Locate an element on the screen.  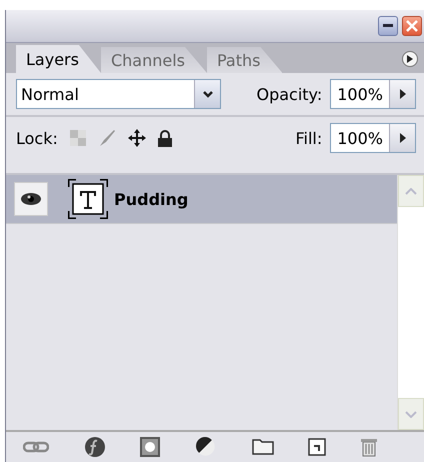
opacity-slider-button is located at coordinates (402, 94).